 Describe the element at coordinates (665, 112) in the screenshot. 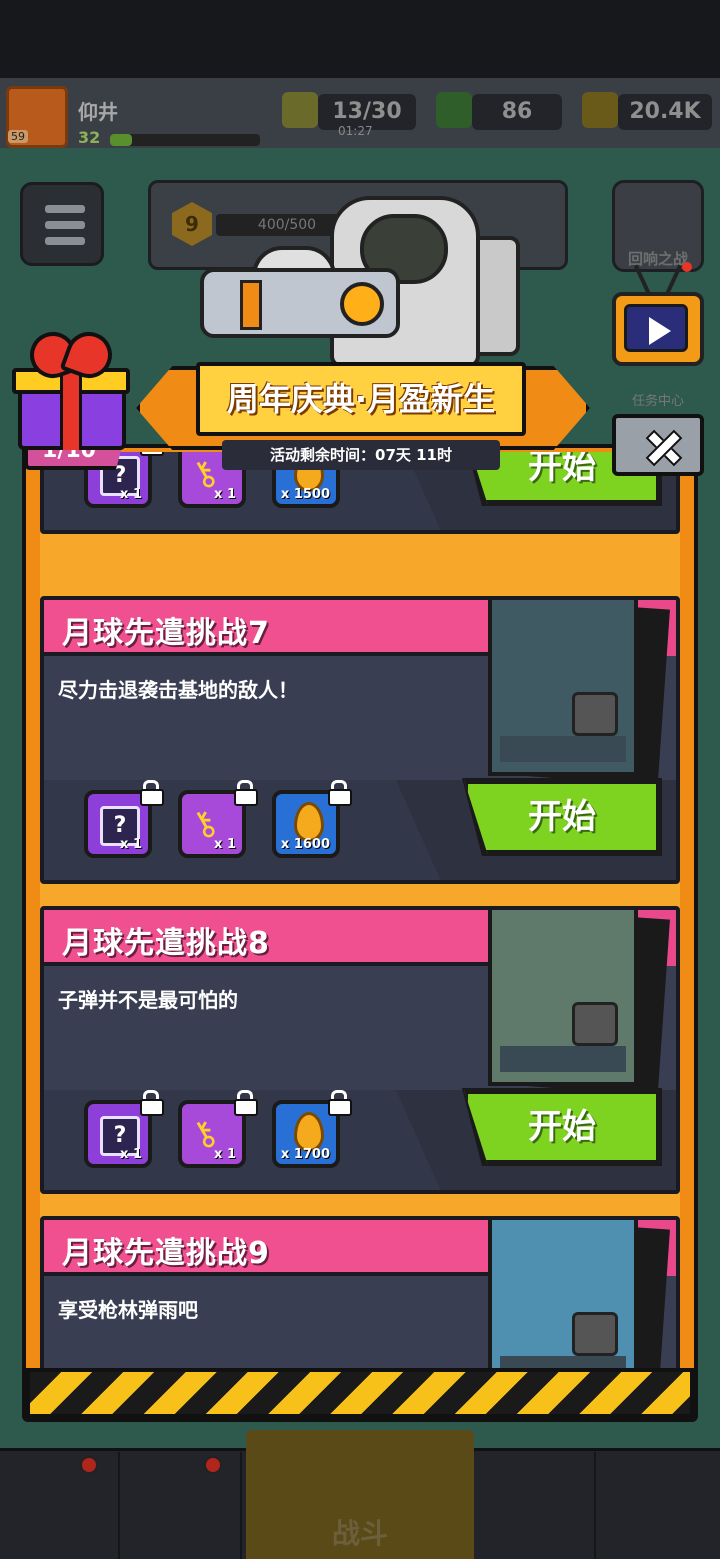

I see `coin-count: 20.4K` at that location.